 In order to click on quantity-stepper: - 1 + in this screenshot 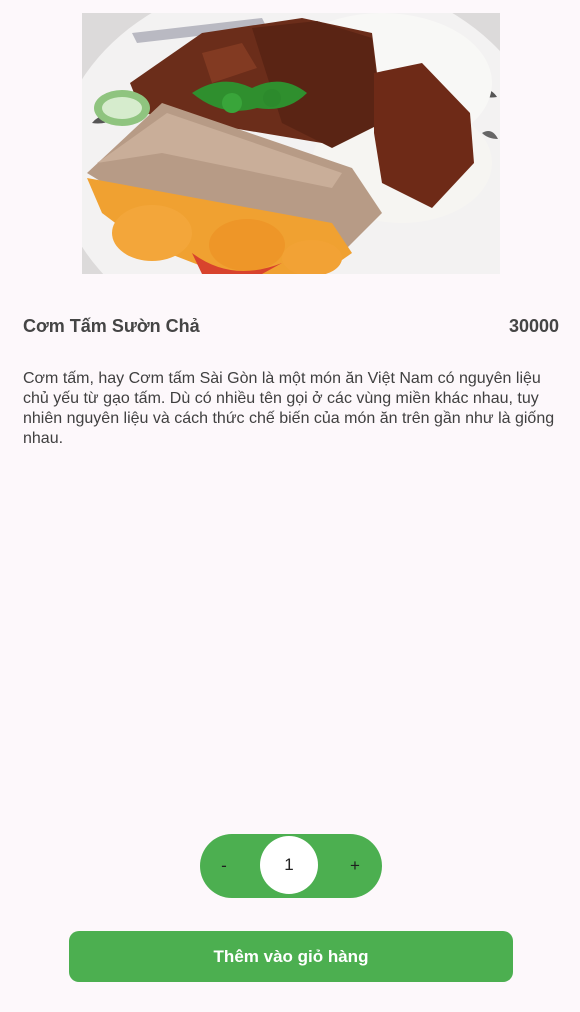, I will do `click(291, 866)`.